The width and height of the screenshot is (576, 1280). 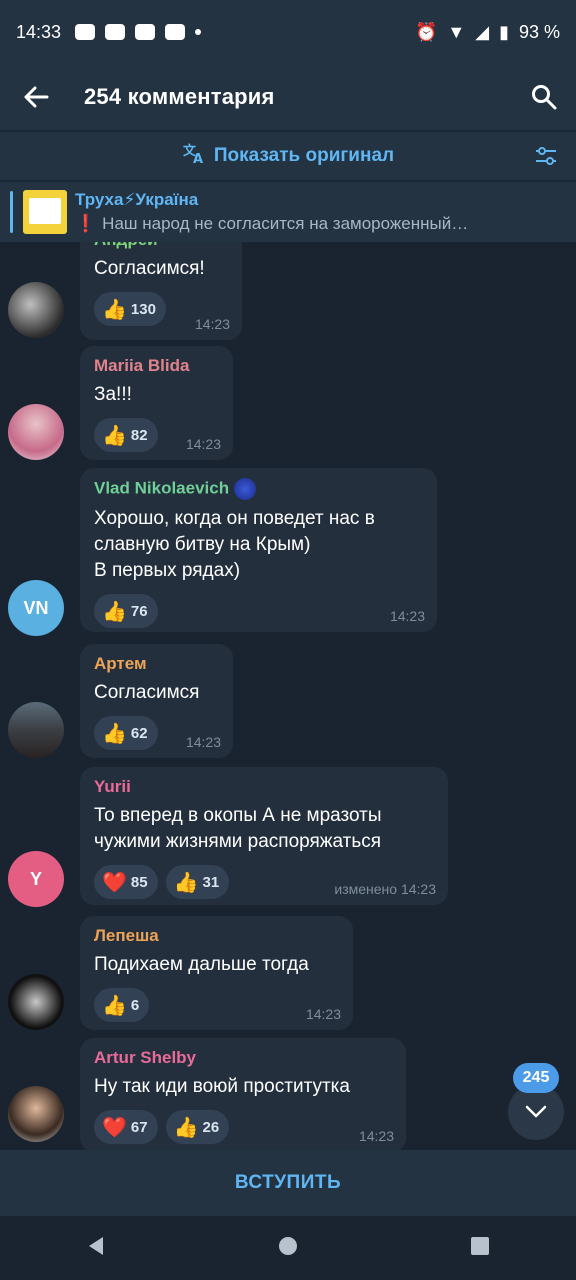 I want to click on message-bubble: Артем Согласимся 👍 62 14:23, so click(x=156, y=701).